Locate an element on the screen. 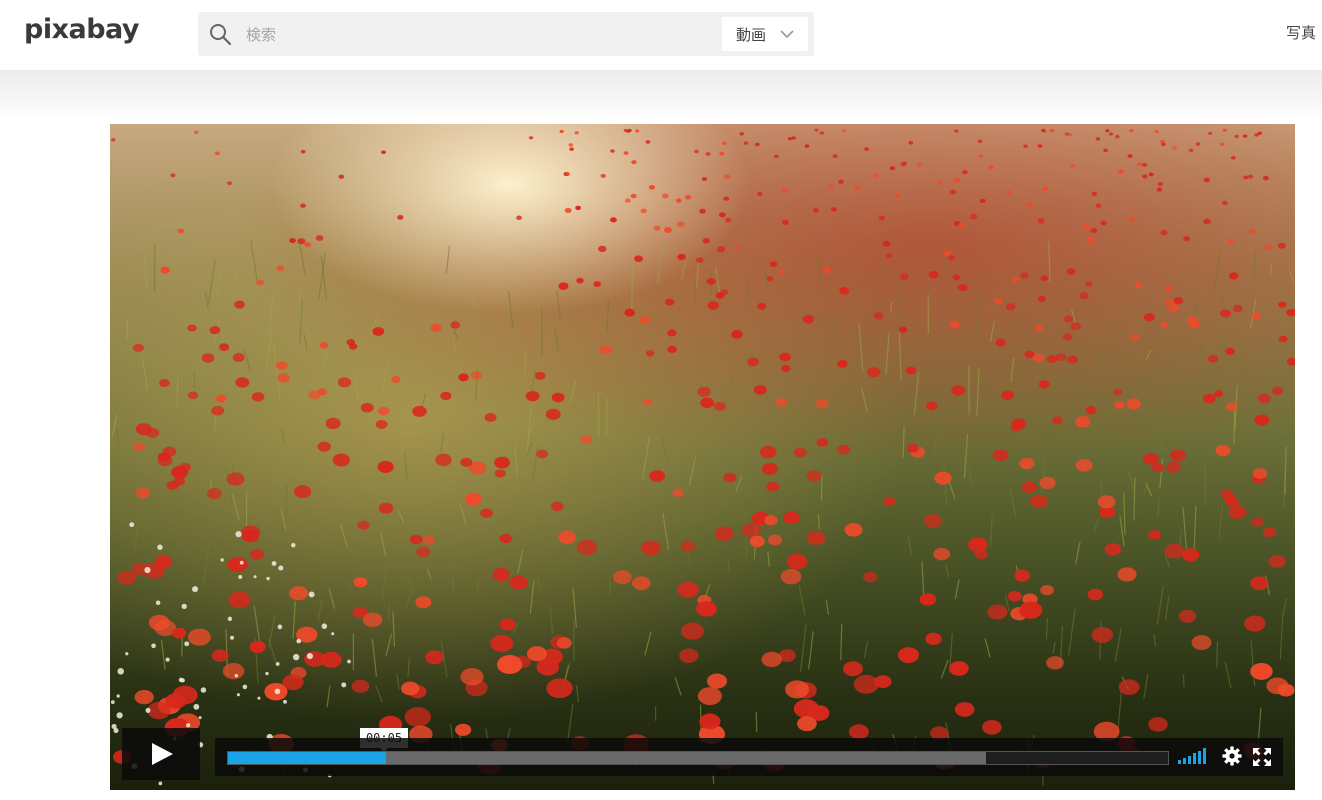 The height and width of the screenshot is (800, 1322). pixabay-logo: pixabay is located at coordinates (82, 29).